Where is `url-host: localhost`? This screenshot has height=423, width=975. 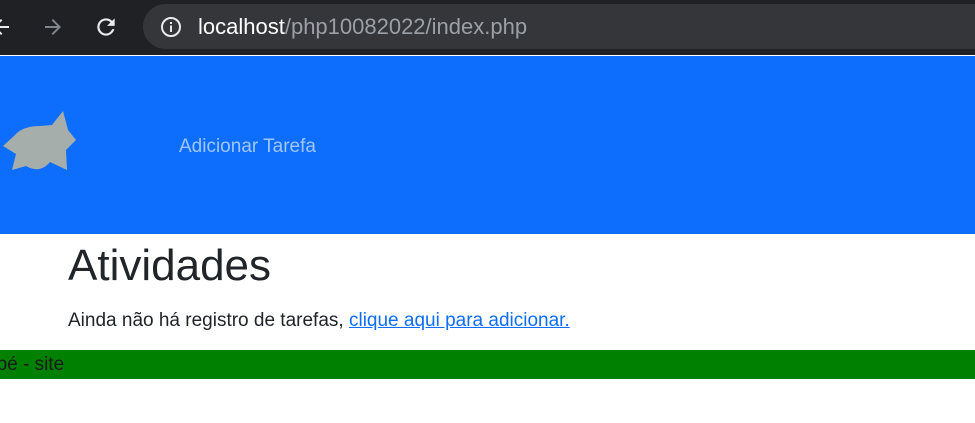 url-host: localhost is located at coordinates (241, 26).